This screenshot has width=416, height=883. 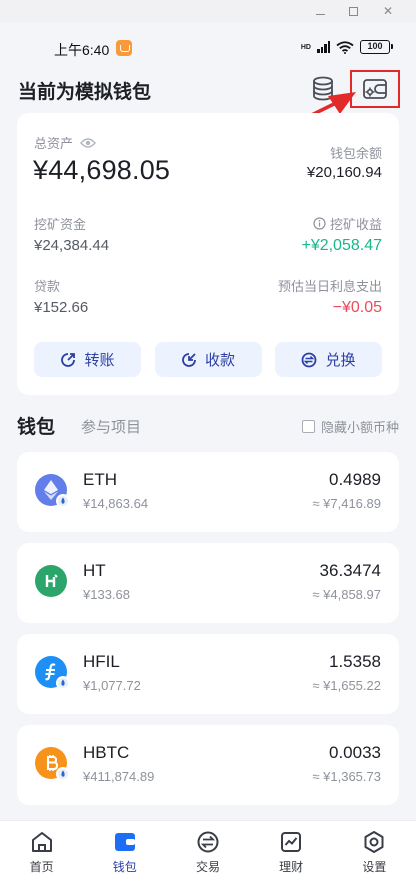 What do you see at coordinates (376, 47) in the screenshot?
I see `battery-icon: 100` at bounding box center [376, 47].